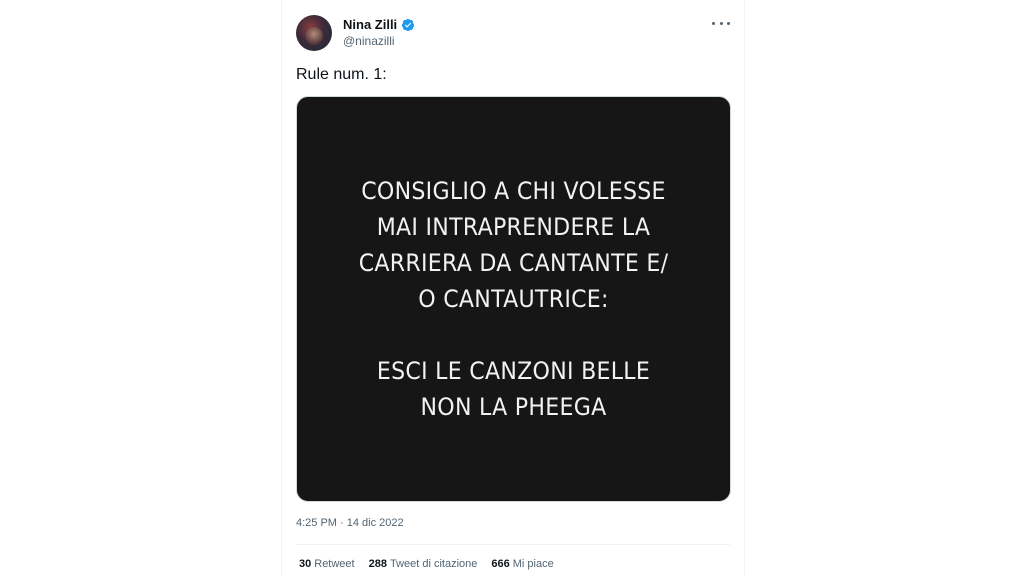  Describe the element at coordinates (513, 335) in the screenshot. I see `image-text-spacer` at that location.